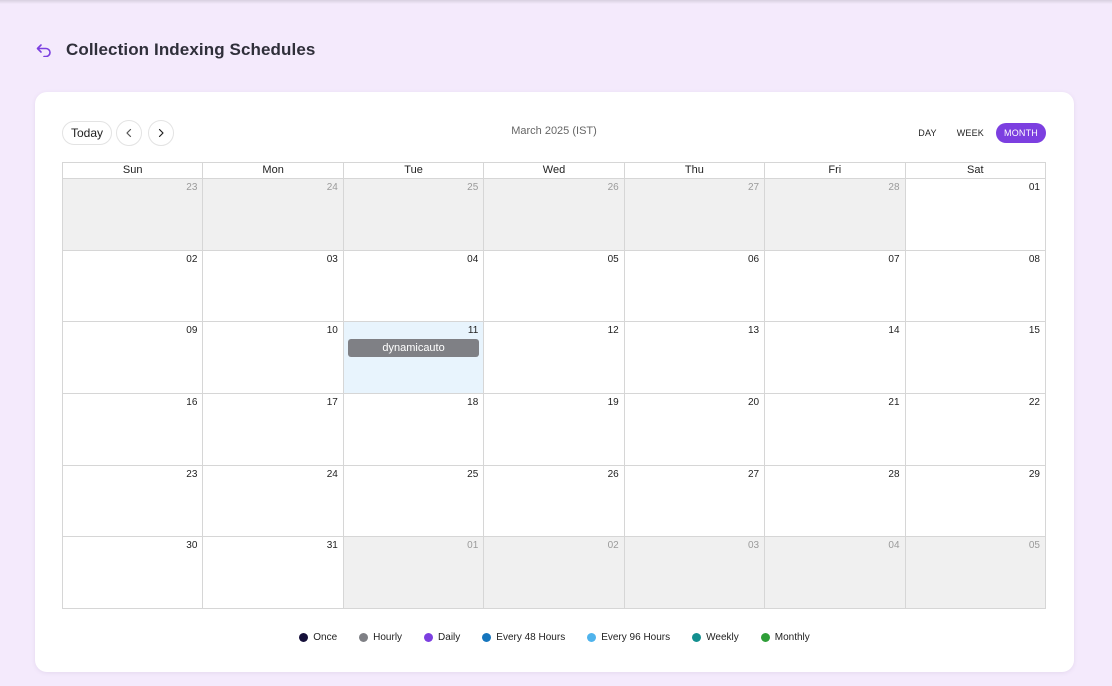 This screenshot has width=1112, height=686. I want to click on day-cell: 22, so click(975, 429).